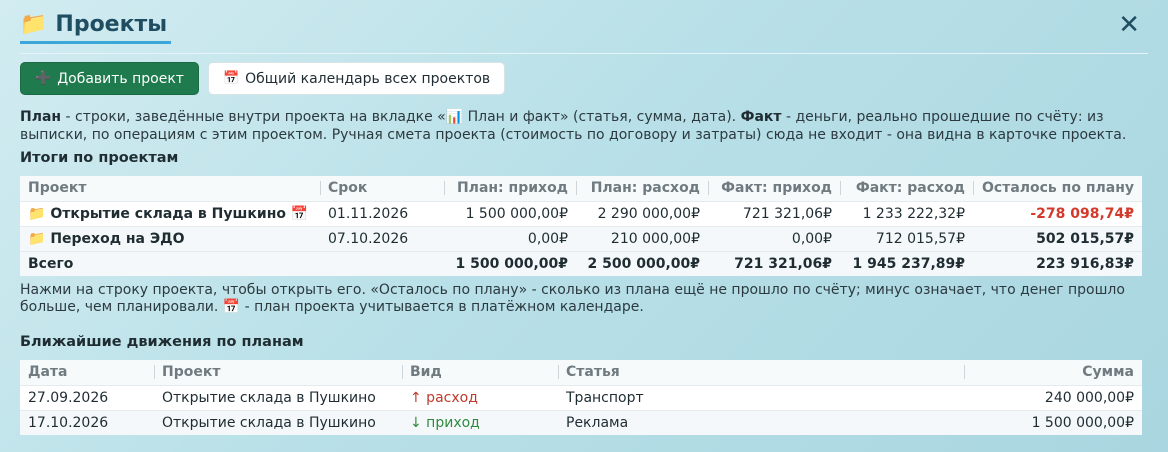 The height and width of the screenshot is (452, 1168). What do you see at coordinates (597, 422) in the screenshot?
I see `item: Реклама` at bounding box center [597, 422].